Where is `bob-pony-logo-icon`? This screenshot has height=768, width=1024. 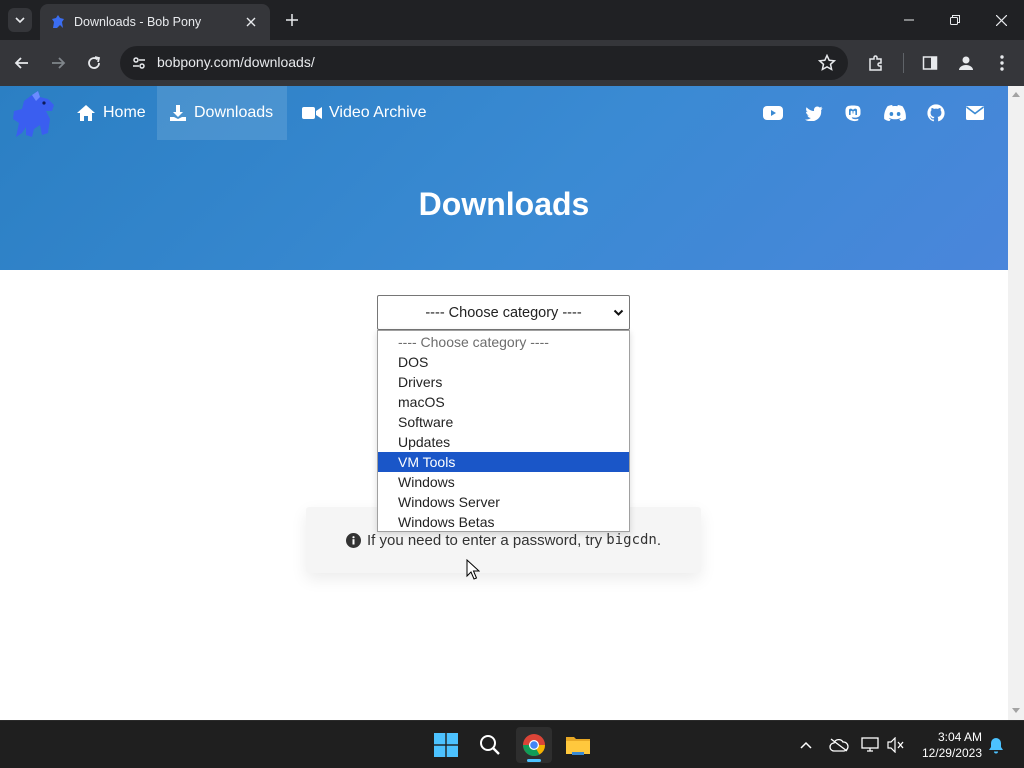 bob-pony-logo-icon is located at coordinates (36, 114).